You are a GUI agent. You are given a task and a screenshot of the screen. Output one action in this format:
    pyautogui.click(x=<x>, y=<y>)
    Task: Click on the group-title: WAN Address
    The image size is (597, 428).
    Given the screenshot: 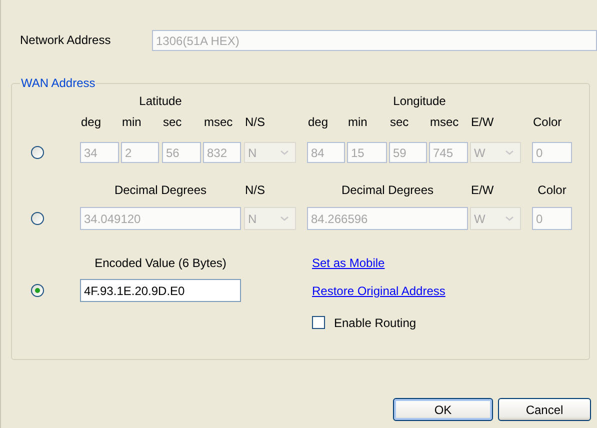 What is the action you would take?
    pyautogui.click(x=58, y=83)
    